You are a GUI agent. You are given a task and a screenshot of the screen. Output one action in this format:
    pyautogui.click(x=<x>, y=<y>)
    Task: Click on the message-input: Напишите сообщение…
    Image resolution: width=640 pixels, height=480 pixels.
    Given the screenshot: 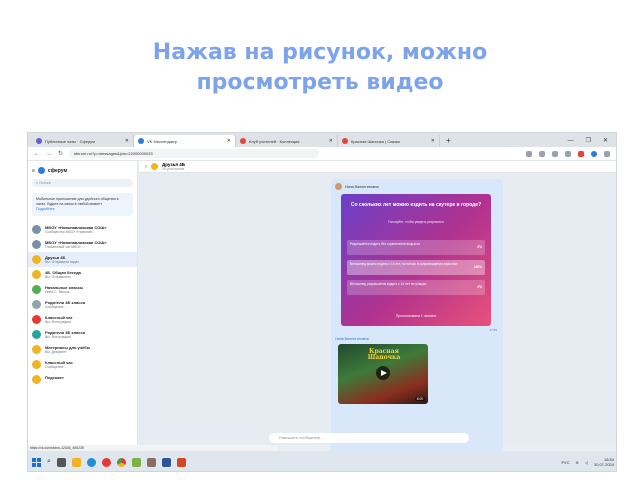 What is the action you would take?
    pyautogui.click(x=369, y=438)
    